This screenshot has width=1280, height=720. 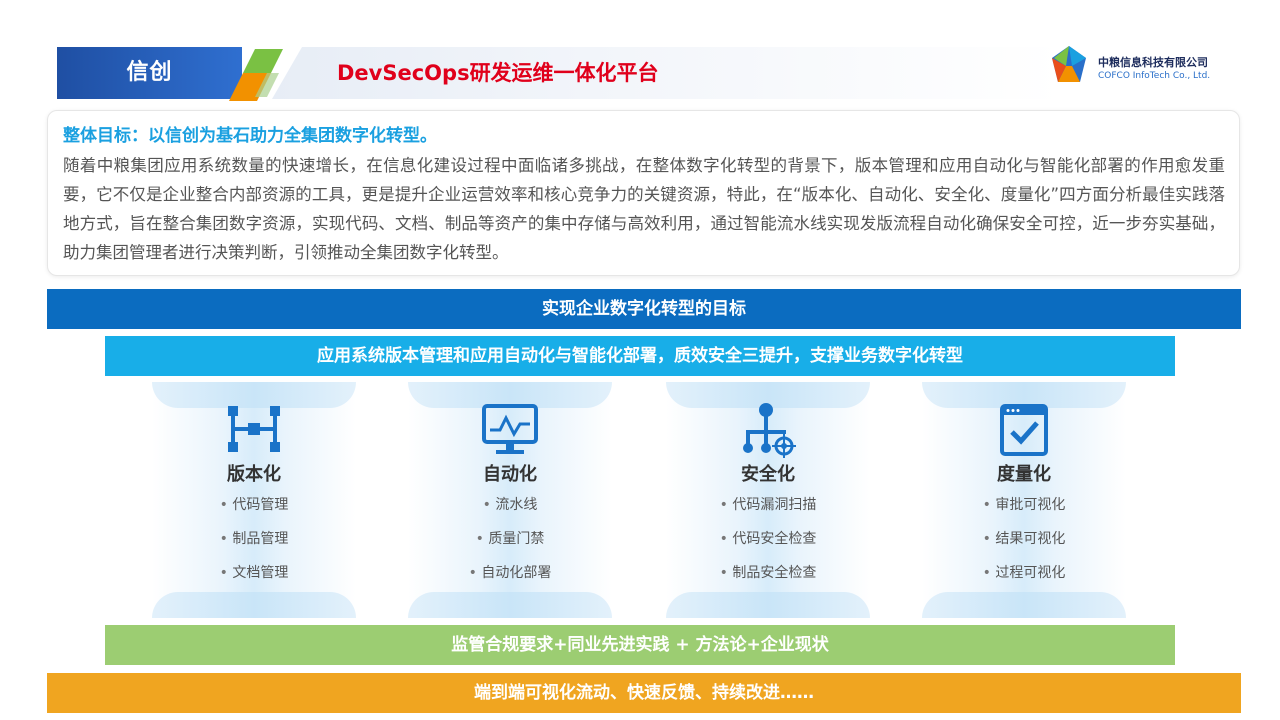 I want to click on pillar-metrics: 度量化 审批可视化 结果可视化 过程可视化, so click(x=1024, y=500).